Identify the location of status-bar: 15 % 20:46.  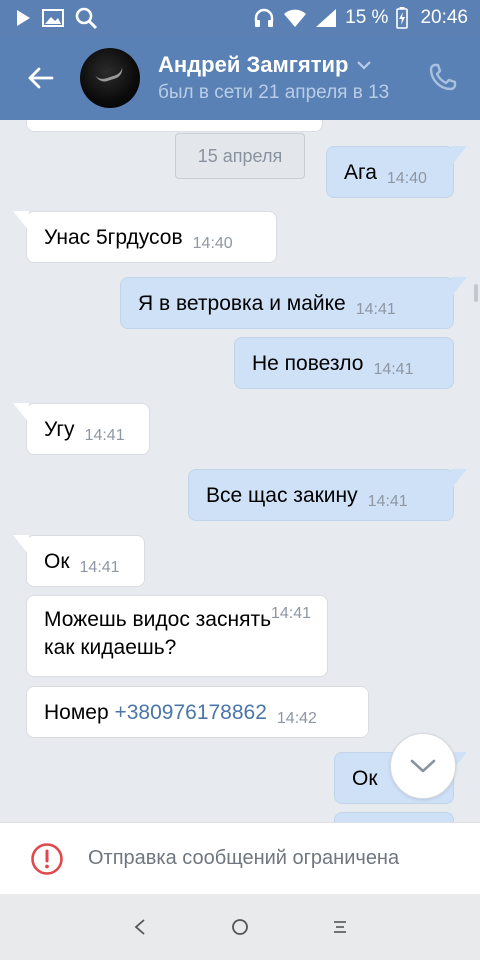
(240, 18).